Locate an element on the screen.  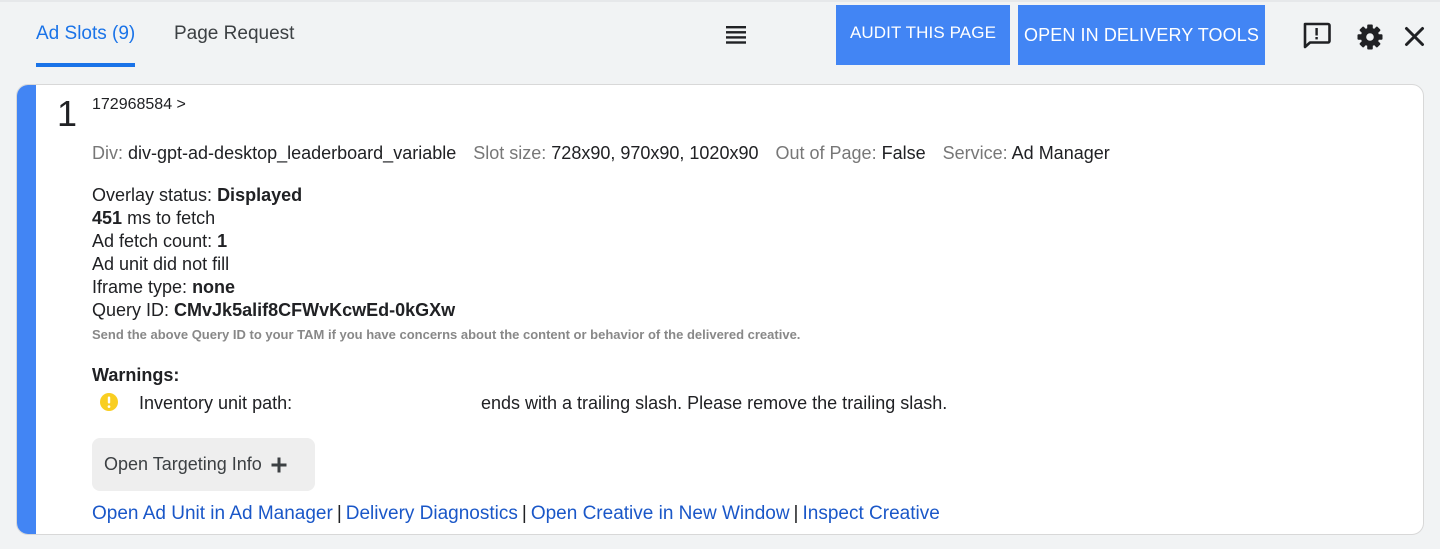
query-id-label: Query ID: is located at coordinates (131, 310).